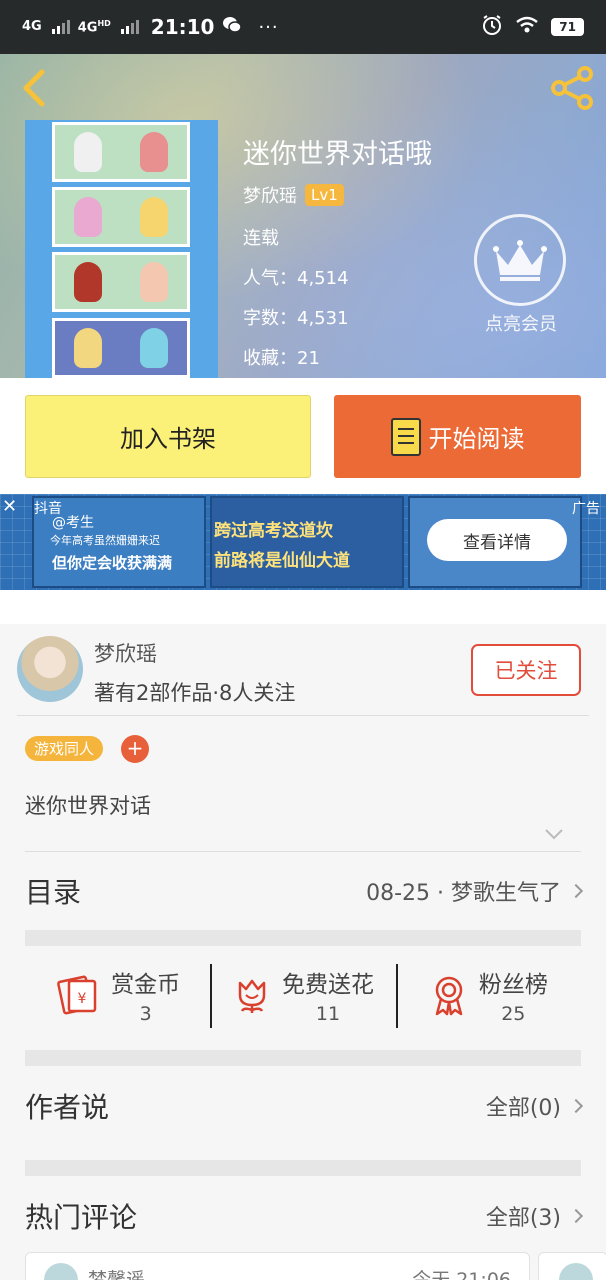 The width and height of the screenshot is (606, 1280). Describe the element at coordinates (513, 1014) in the screenshot. I see `stat-value: 25` at that location.